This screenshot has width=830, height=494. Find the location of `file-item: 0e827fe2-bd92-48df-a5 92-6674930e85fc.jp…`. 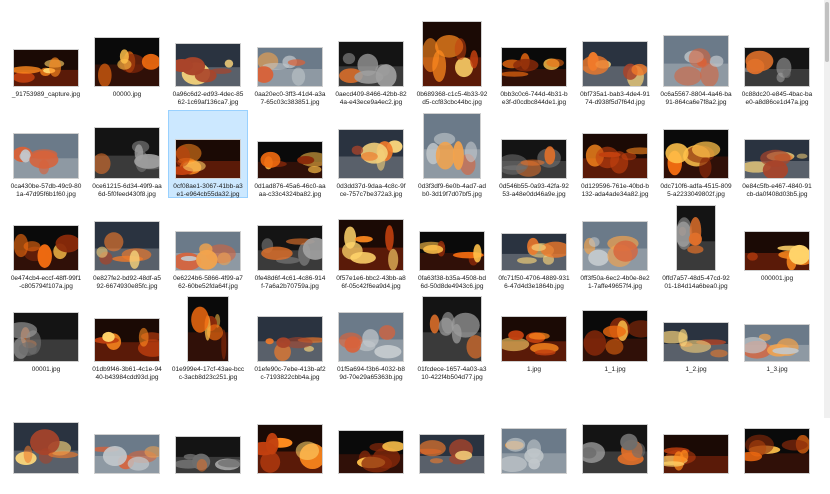

file-item: 0e827fe2-bd92-48df-a5 92-6674930e85fc.jp… is located at coordinates (127, 246).